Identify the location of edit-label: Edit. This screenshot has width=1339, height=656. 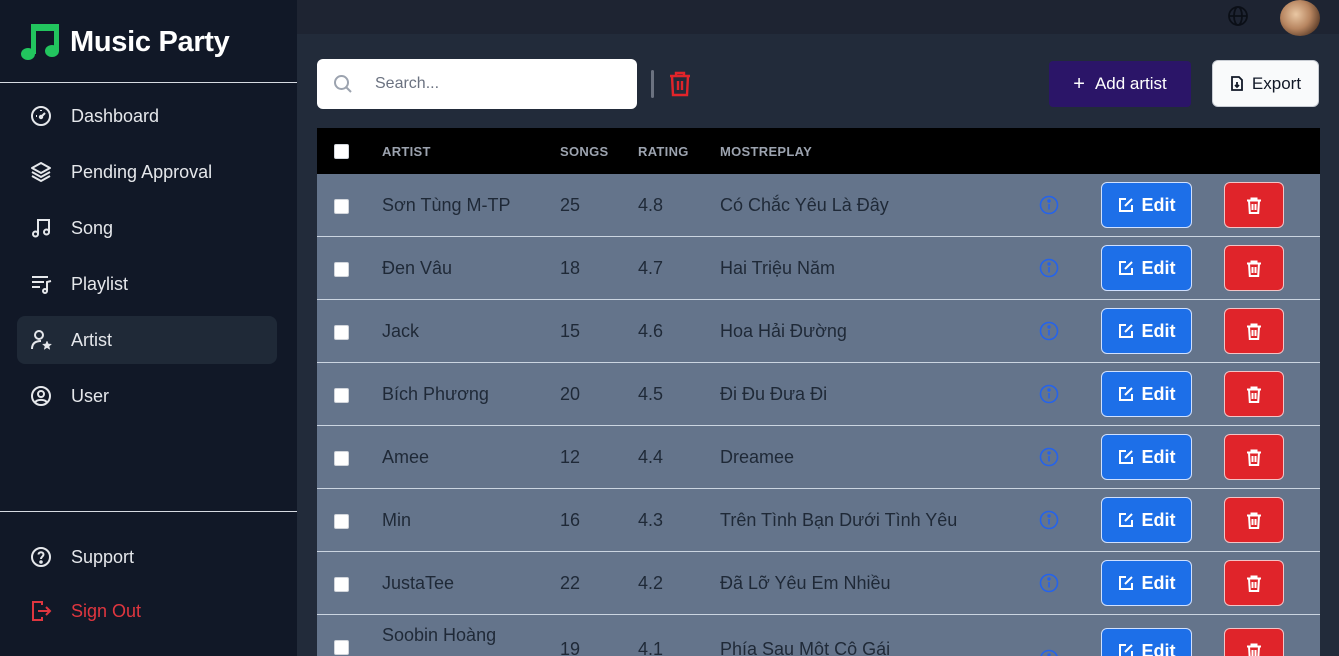
(1158, 330).